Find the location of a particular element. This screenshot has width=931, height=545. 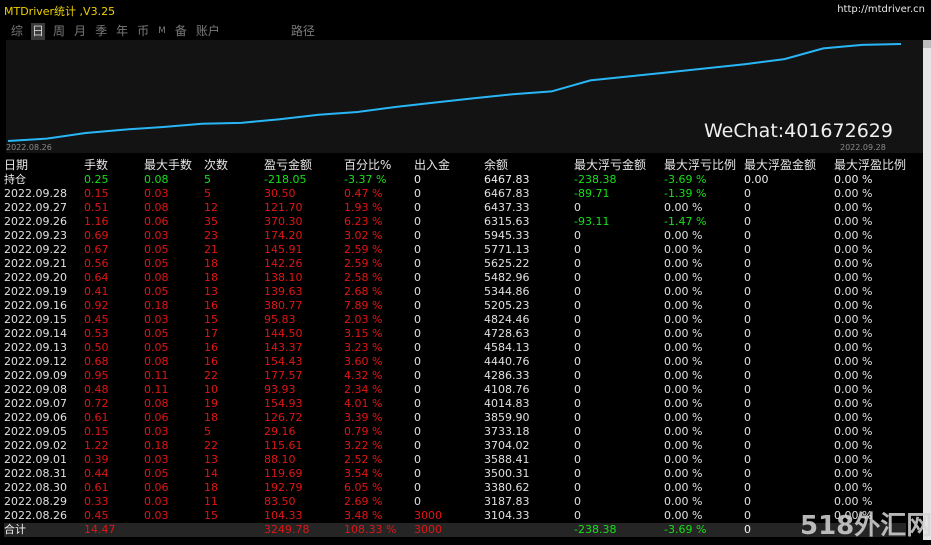

table-cell: 15 is located at coordinates (211, 319).